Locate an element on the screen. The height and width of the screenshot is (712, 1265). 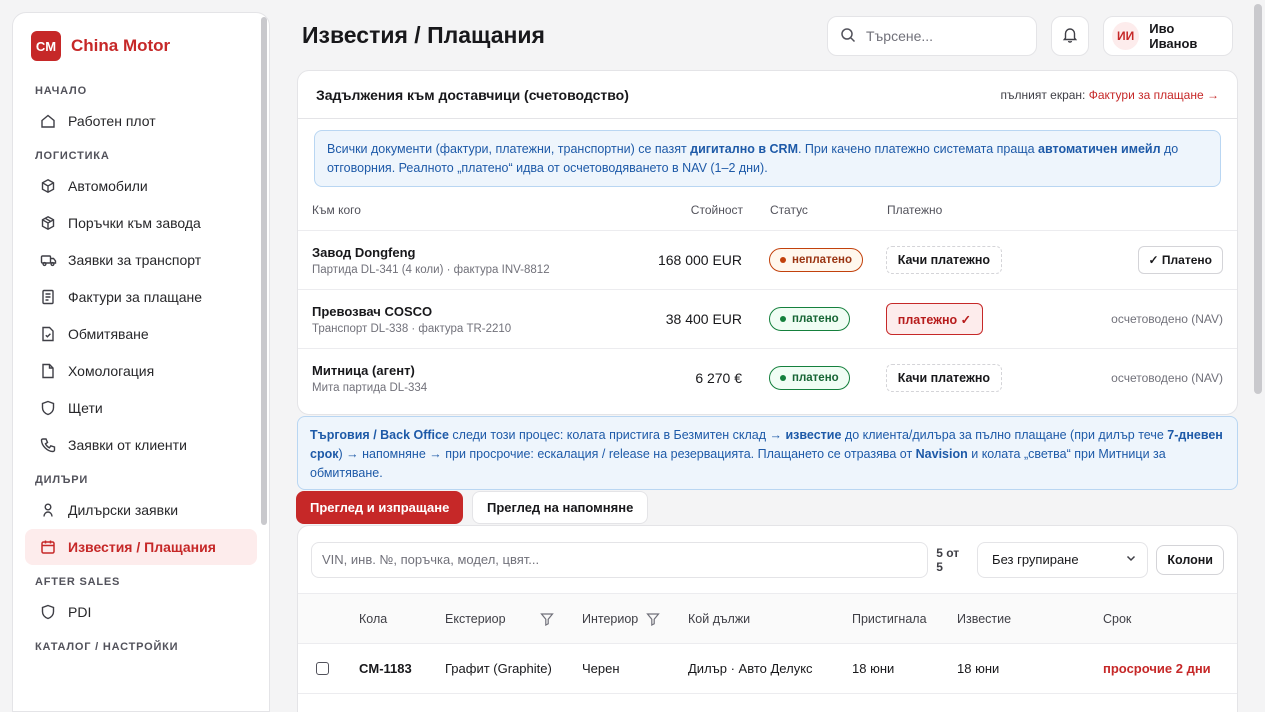
receipt-icon is located at coordinates (48, 297).